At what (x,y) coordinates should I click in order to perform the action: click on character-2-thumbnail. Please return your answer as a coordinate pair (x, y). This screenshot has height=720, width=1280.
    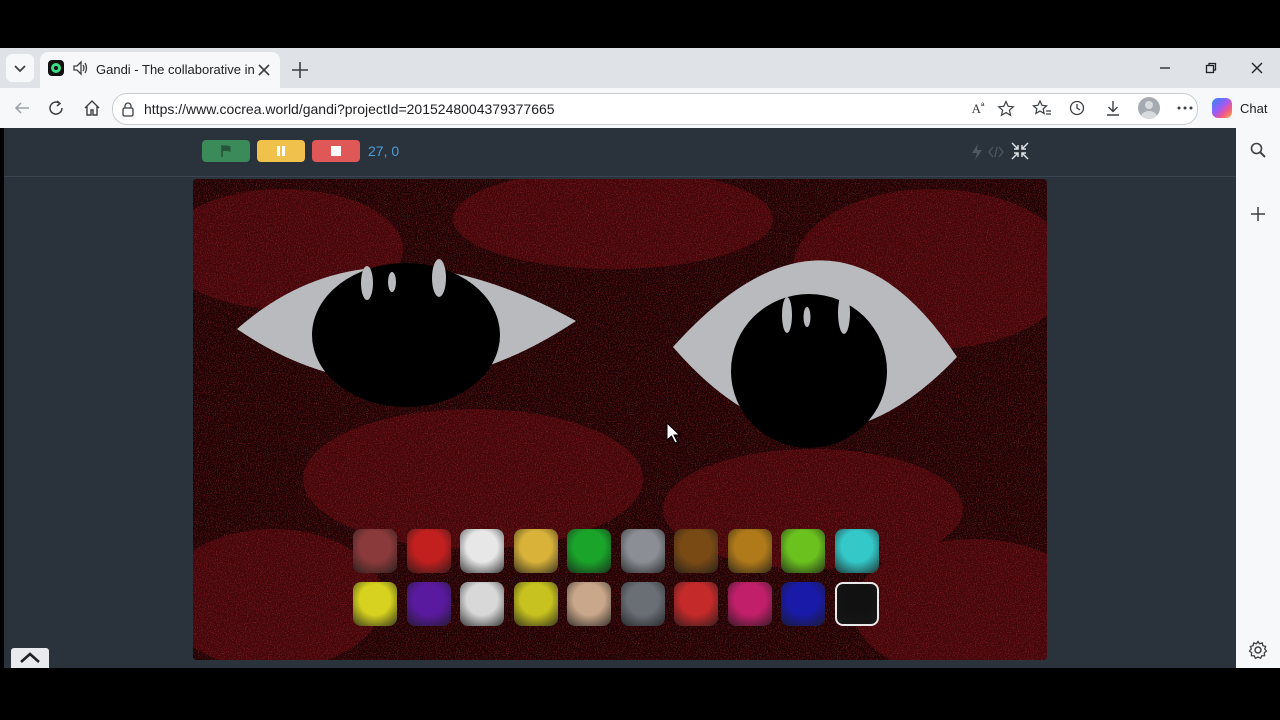
    Looking at the image, I should click on (428, 551).